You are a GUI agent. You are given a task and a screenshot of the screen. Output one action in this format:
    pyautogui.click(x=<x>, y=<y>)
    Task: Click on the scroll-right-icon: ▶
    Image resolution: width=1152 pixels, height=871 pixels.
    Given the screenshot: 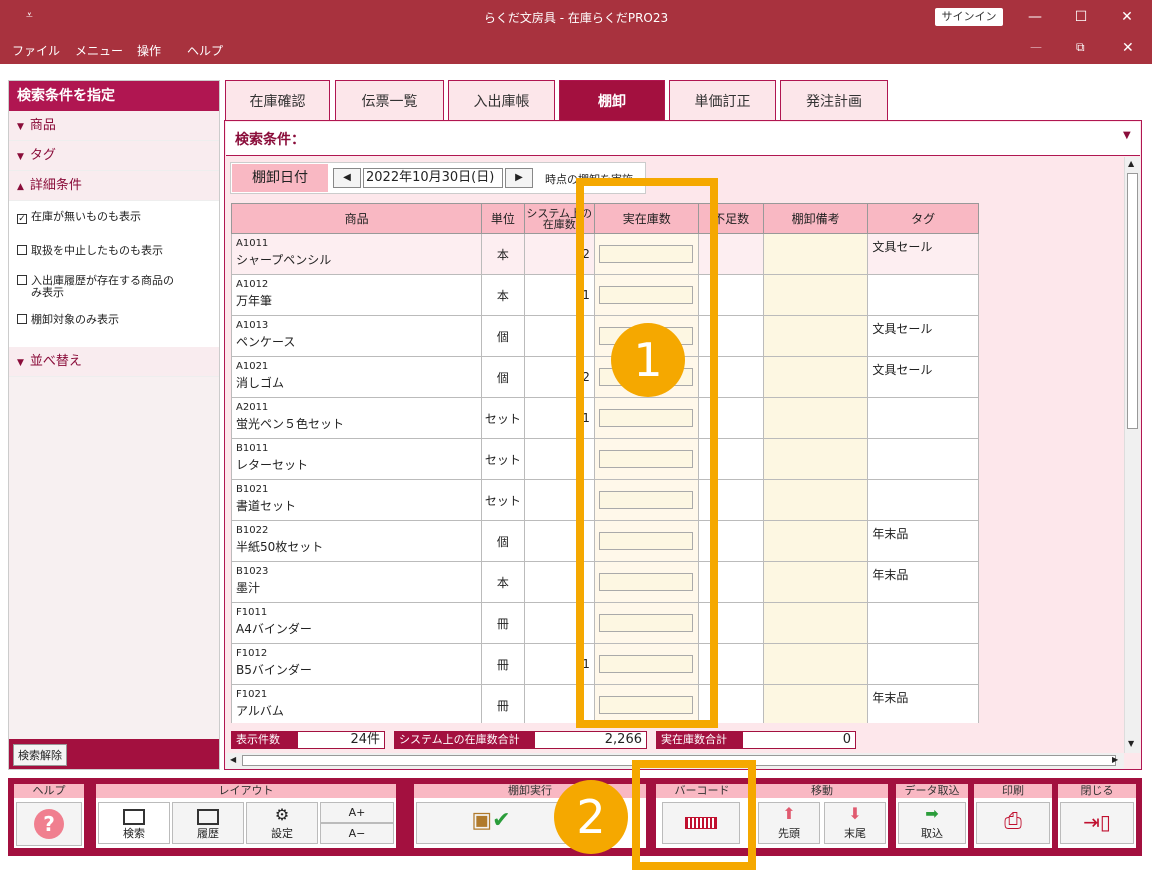 What is the action you would take?
    pyautogui.click(x=1115, y=759)
    